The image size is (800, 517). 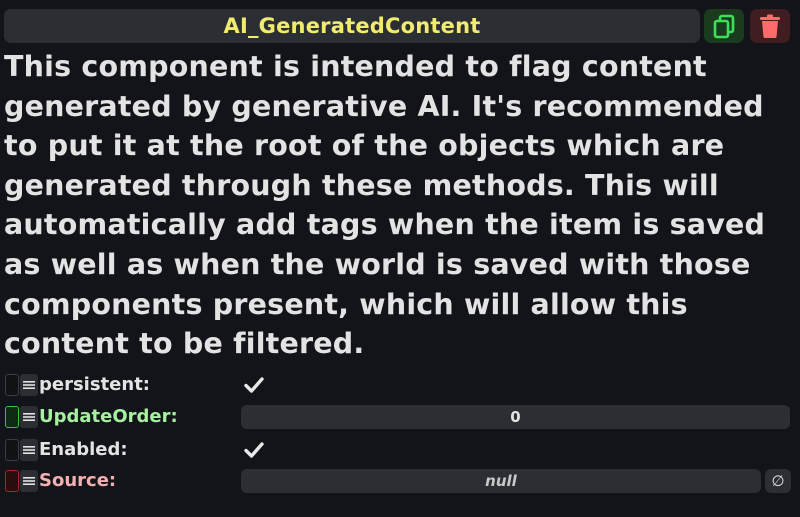 What do you see at coordinates (400, 386) in the screenshot?
I see `field-row-persistent: persistent:` at bounding box center [400, 386].